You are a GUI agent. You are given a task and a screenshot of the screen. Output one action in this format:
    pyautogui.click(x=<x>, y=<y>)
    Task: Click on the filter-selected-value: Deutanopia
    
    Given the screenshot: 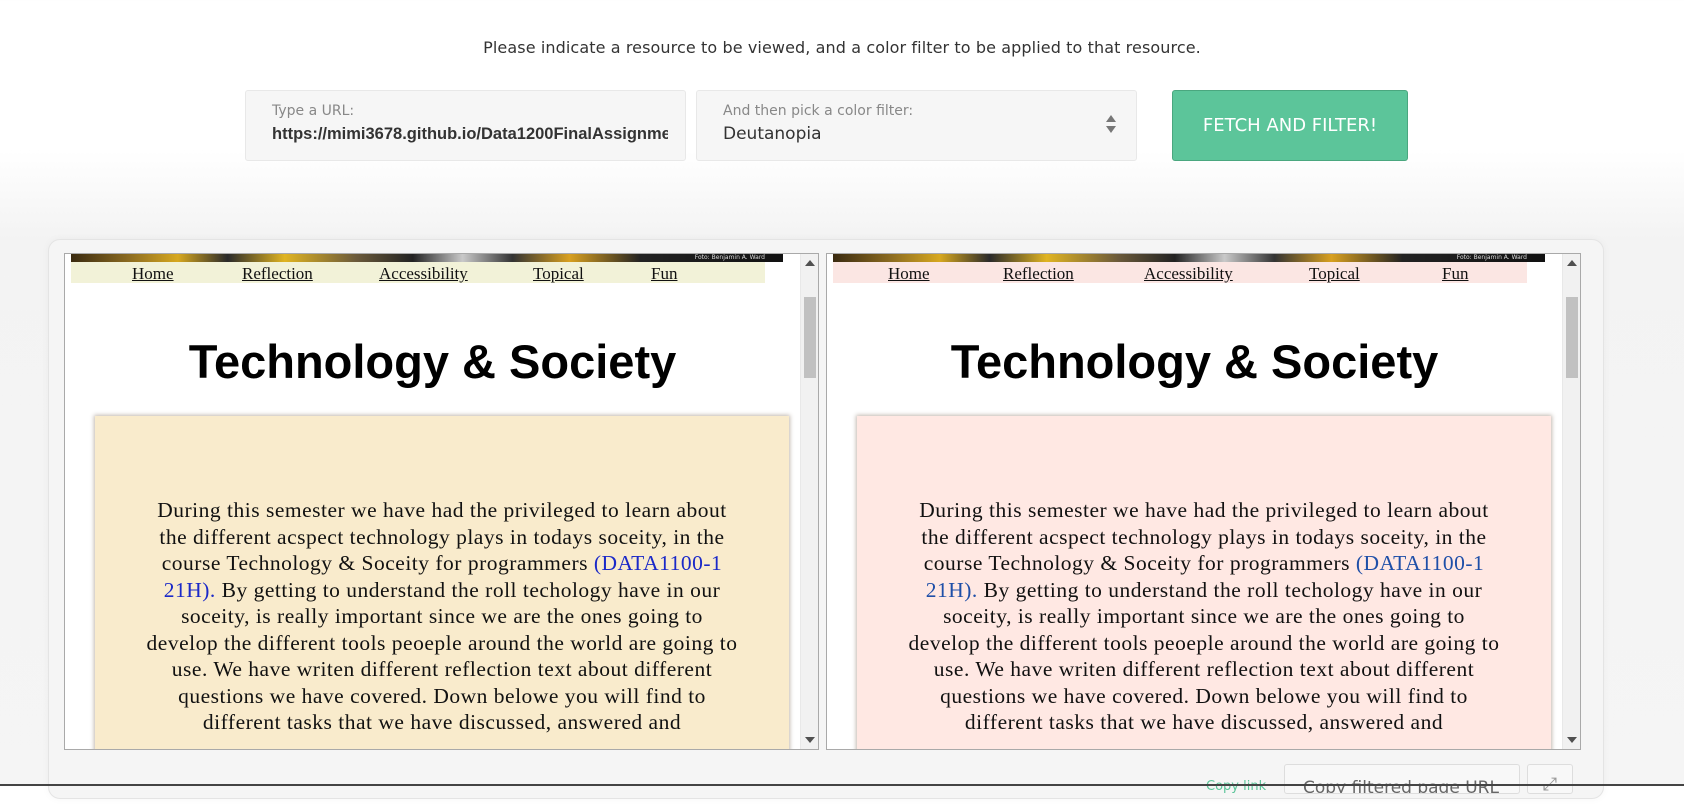 What is the action you would take?
    pyautogui.click(x=772, y=134)
    